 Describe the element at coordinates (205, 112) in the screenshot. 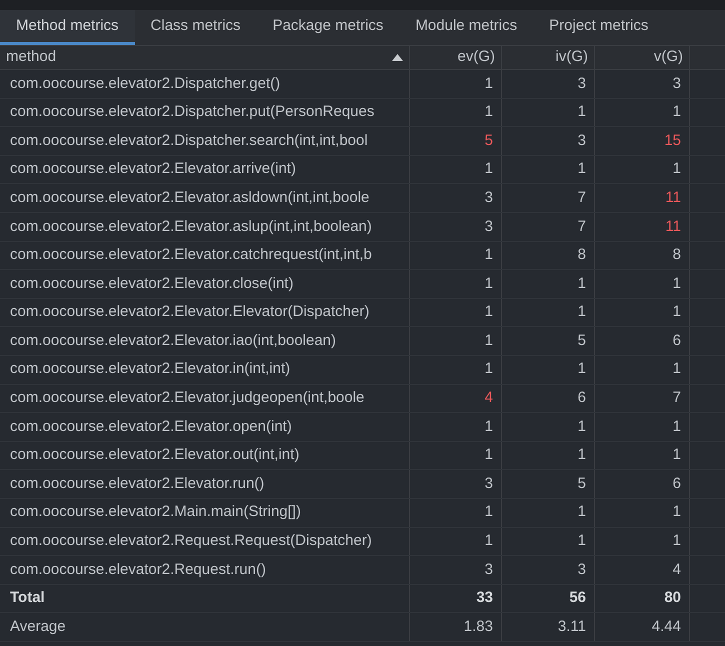

I see `method-name-cell: com.oocourse.elevator2.Dispatcher.put(PersonReques` at that location.